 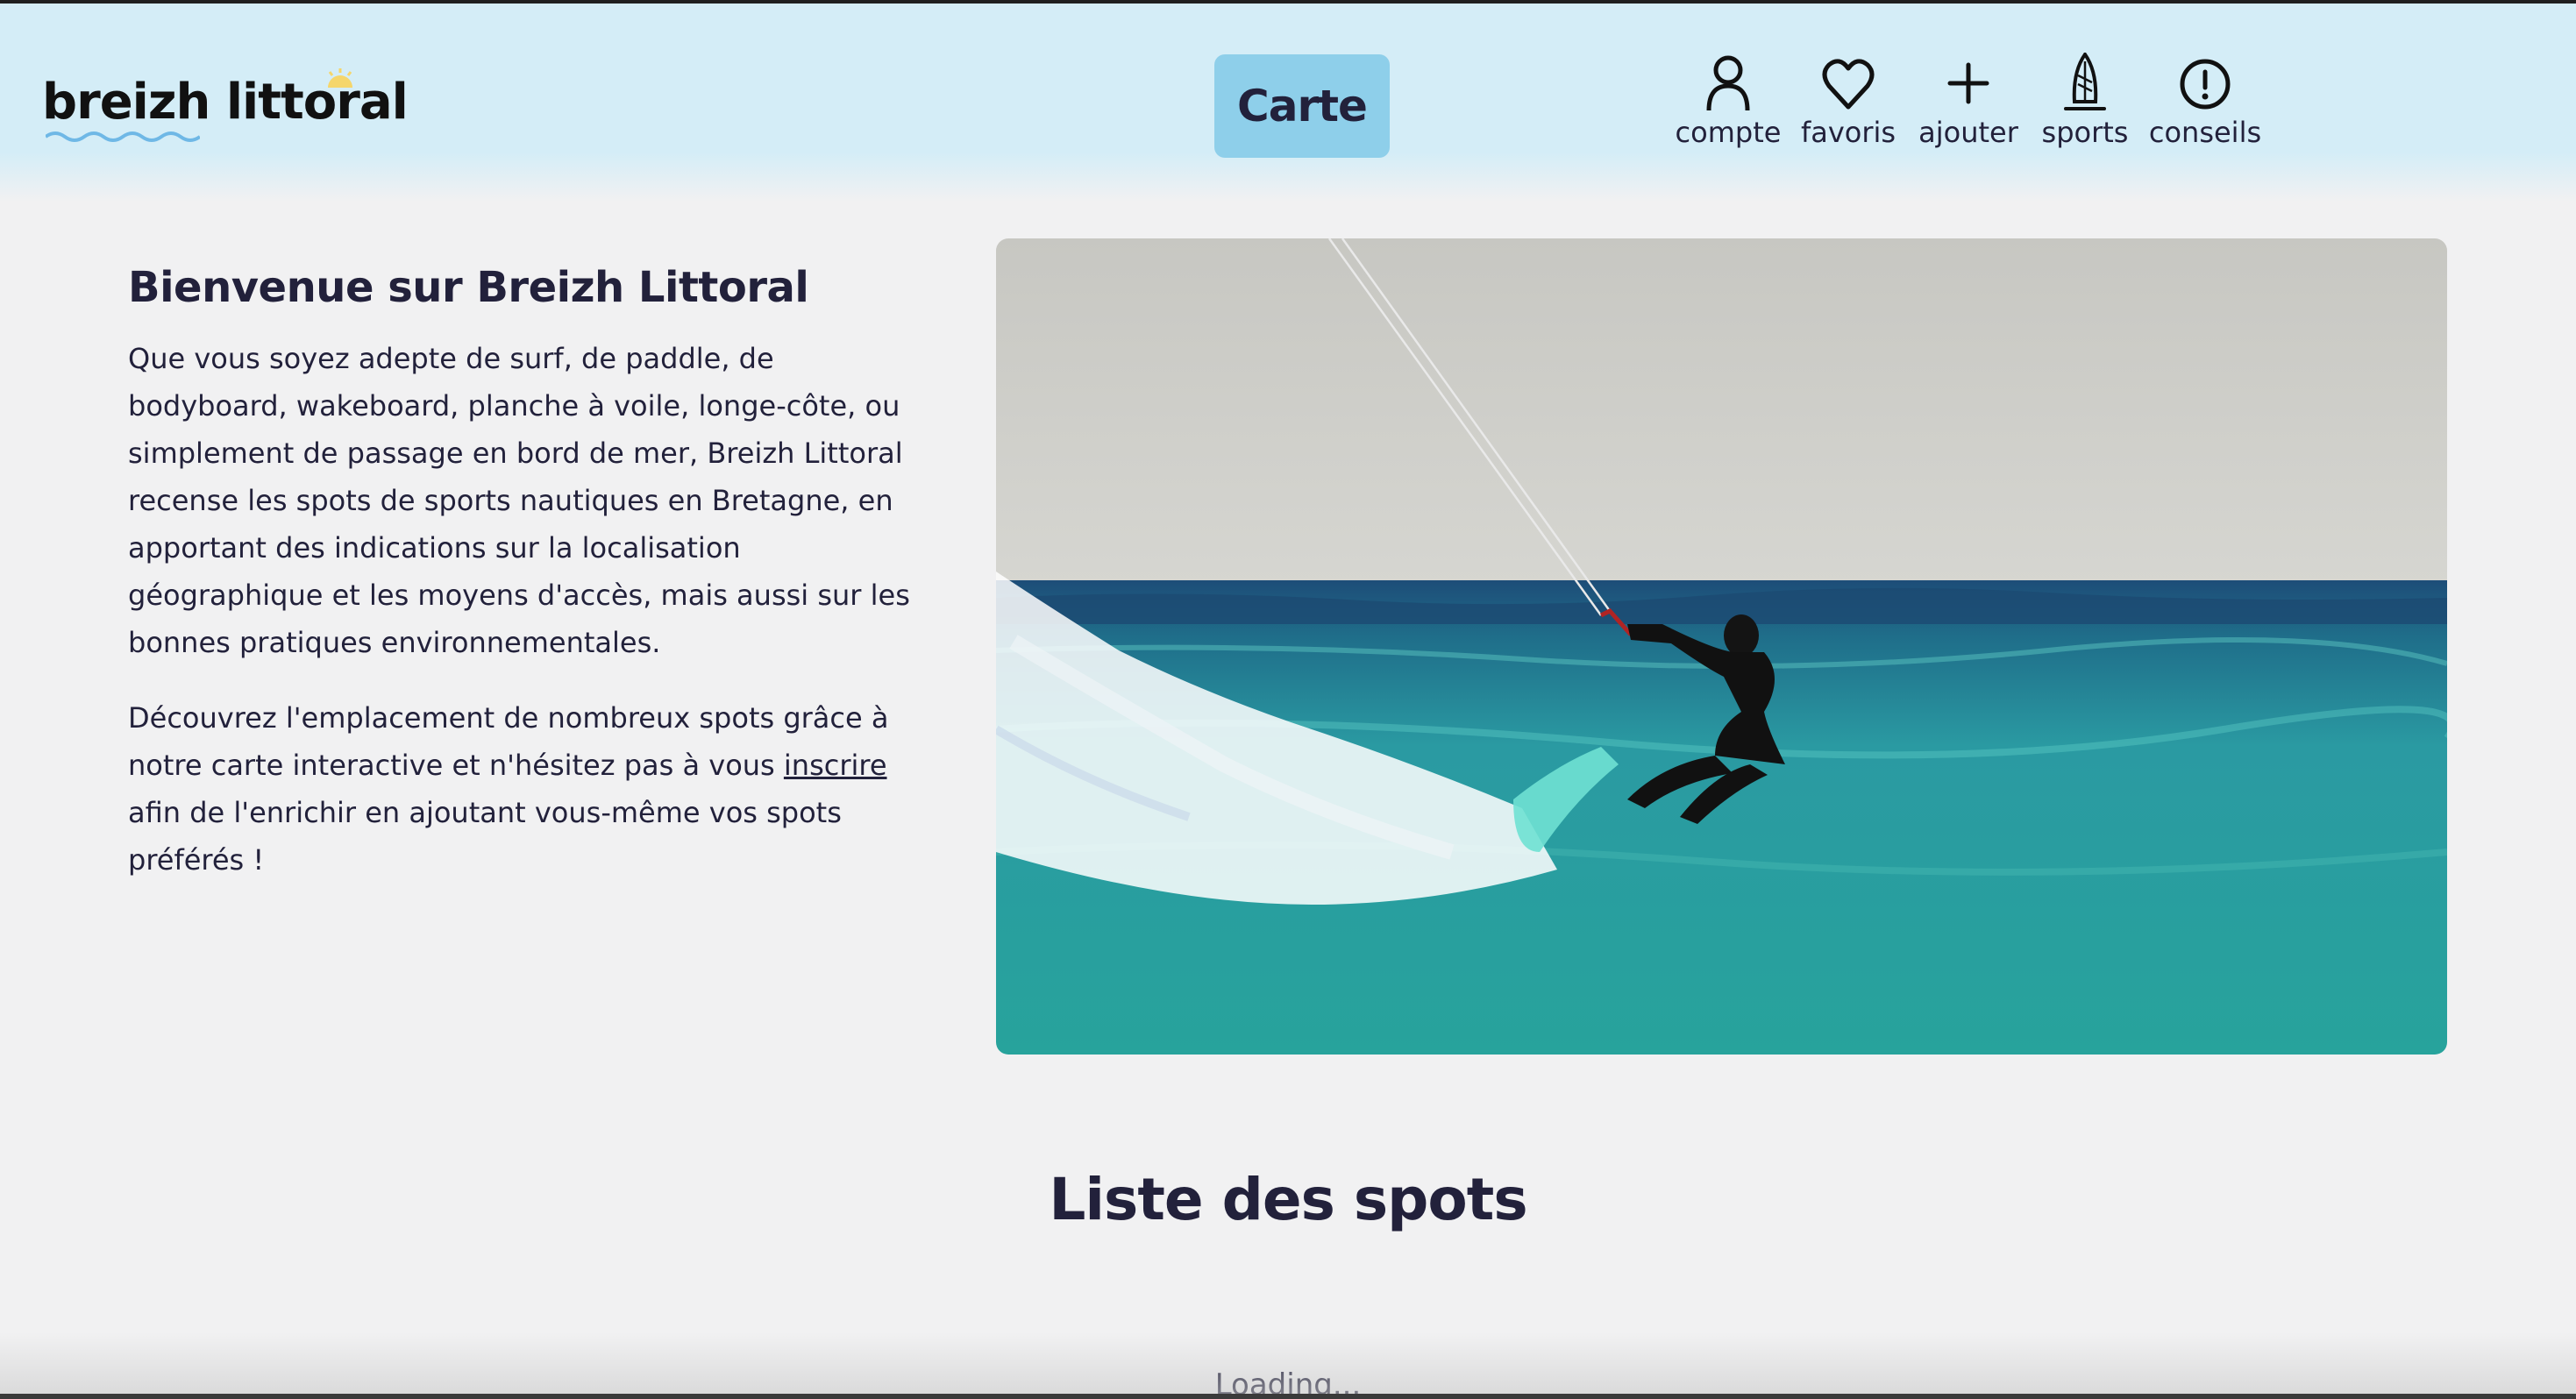 I want to click on nav-label-ajouter: ajouter, so click(x=1968, y=132).